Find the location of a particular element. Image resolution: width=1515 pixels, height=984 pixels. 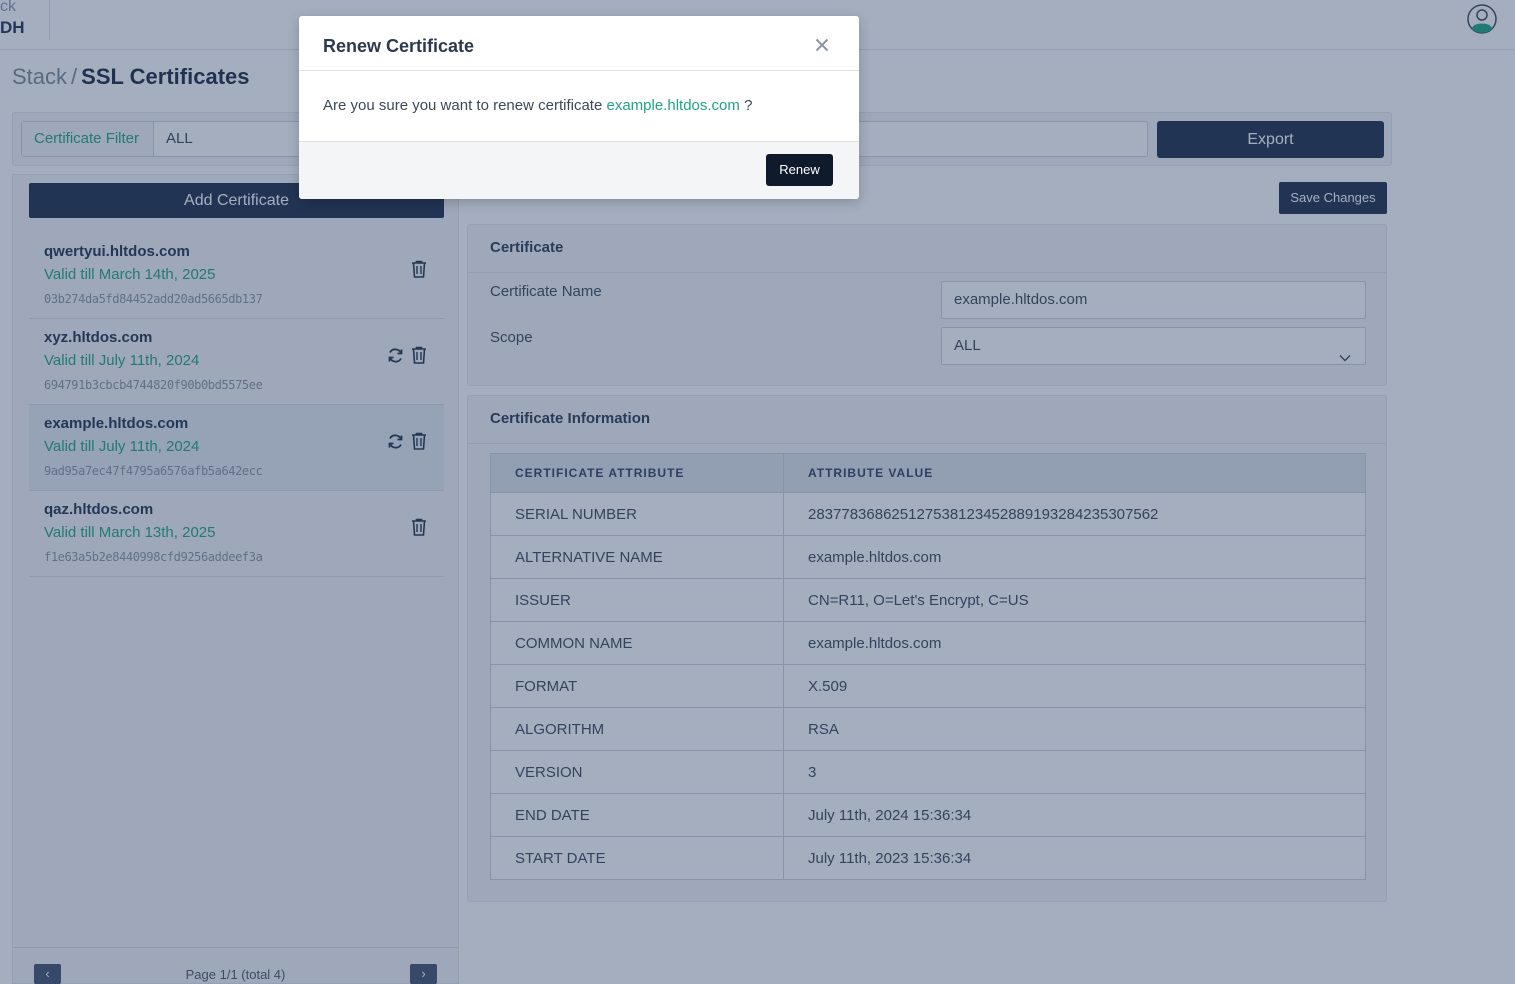

modal-message-end: ? is located at coordinates (748, 105).